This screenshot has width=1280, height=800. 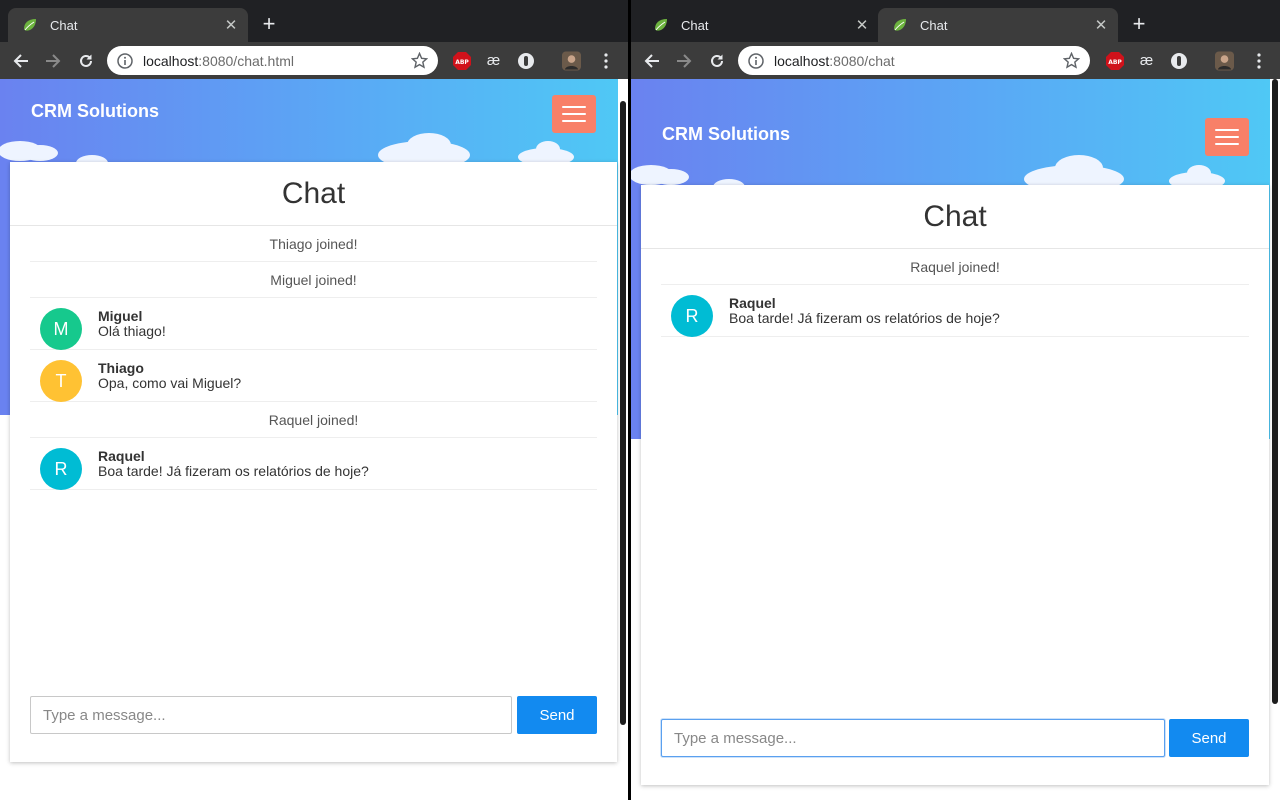 I want to click on avatar: T, so click(x=61, y=381).